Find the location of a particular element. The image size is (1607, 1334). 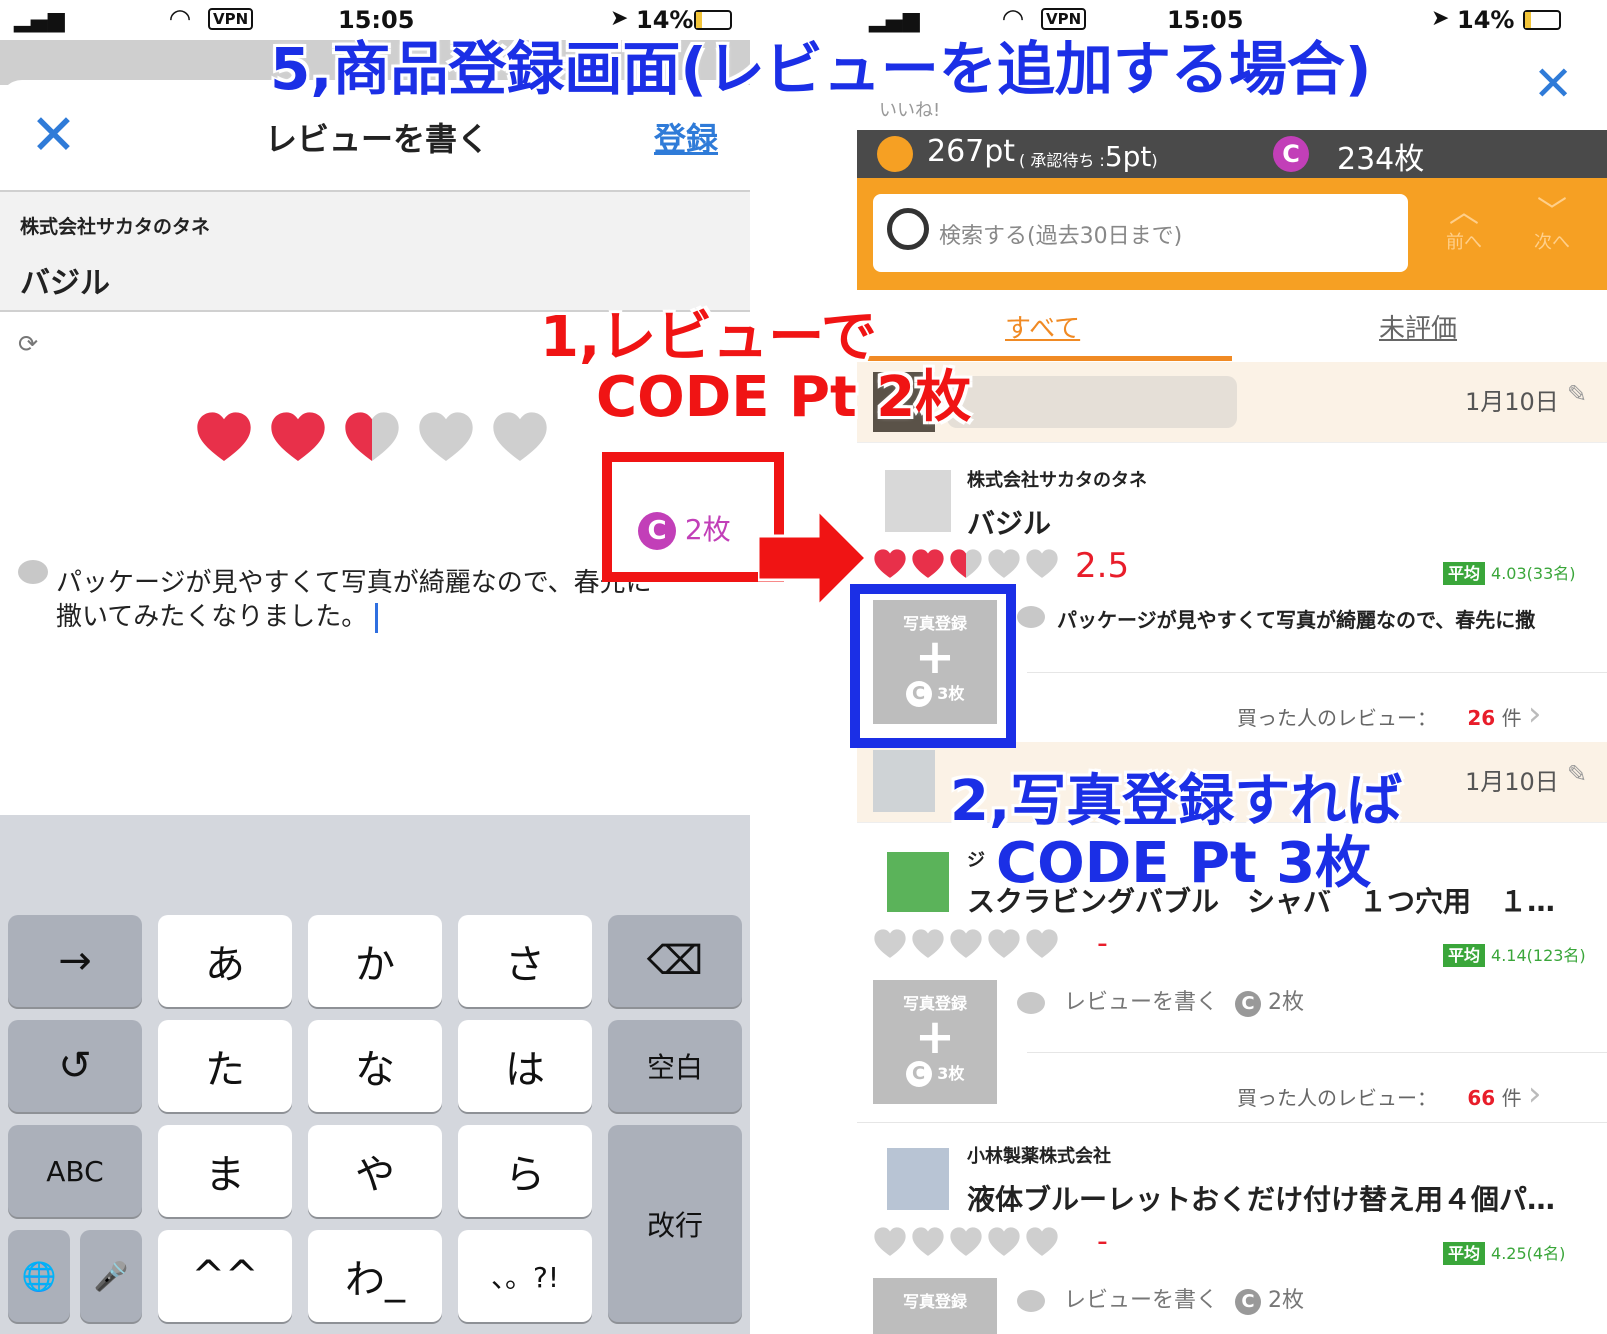

key-r3-3: ら is located at coordinates (525, 1171).